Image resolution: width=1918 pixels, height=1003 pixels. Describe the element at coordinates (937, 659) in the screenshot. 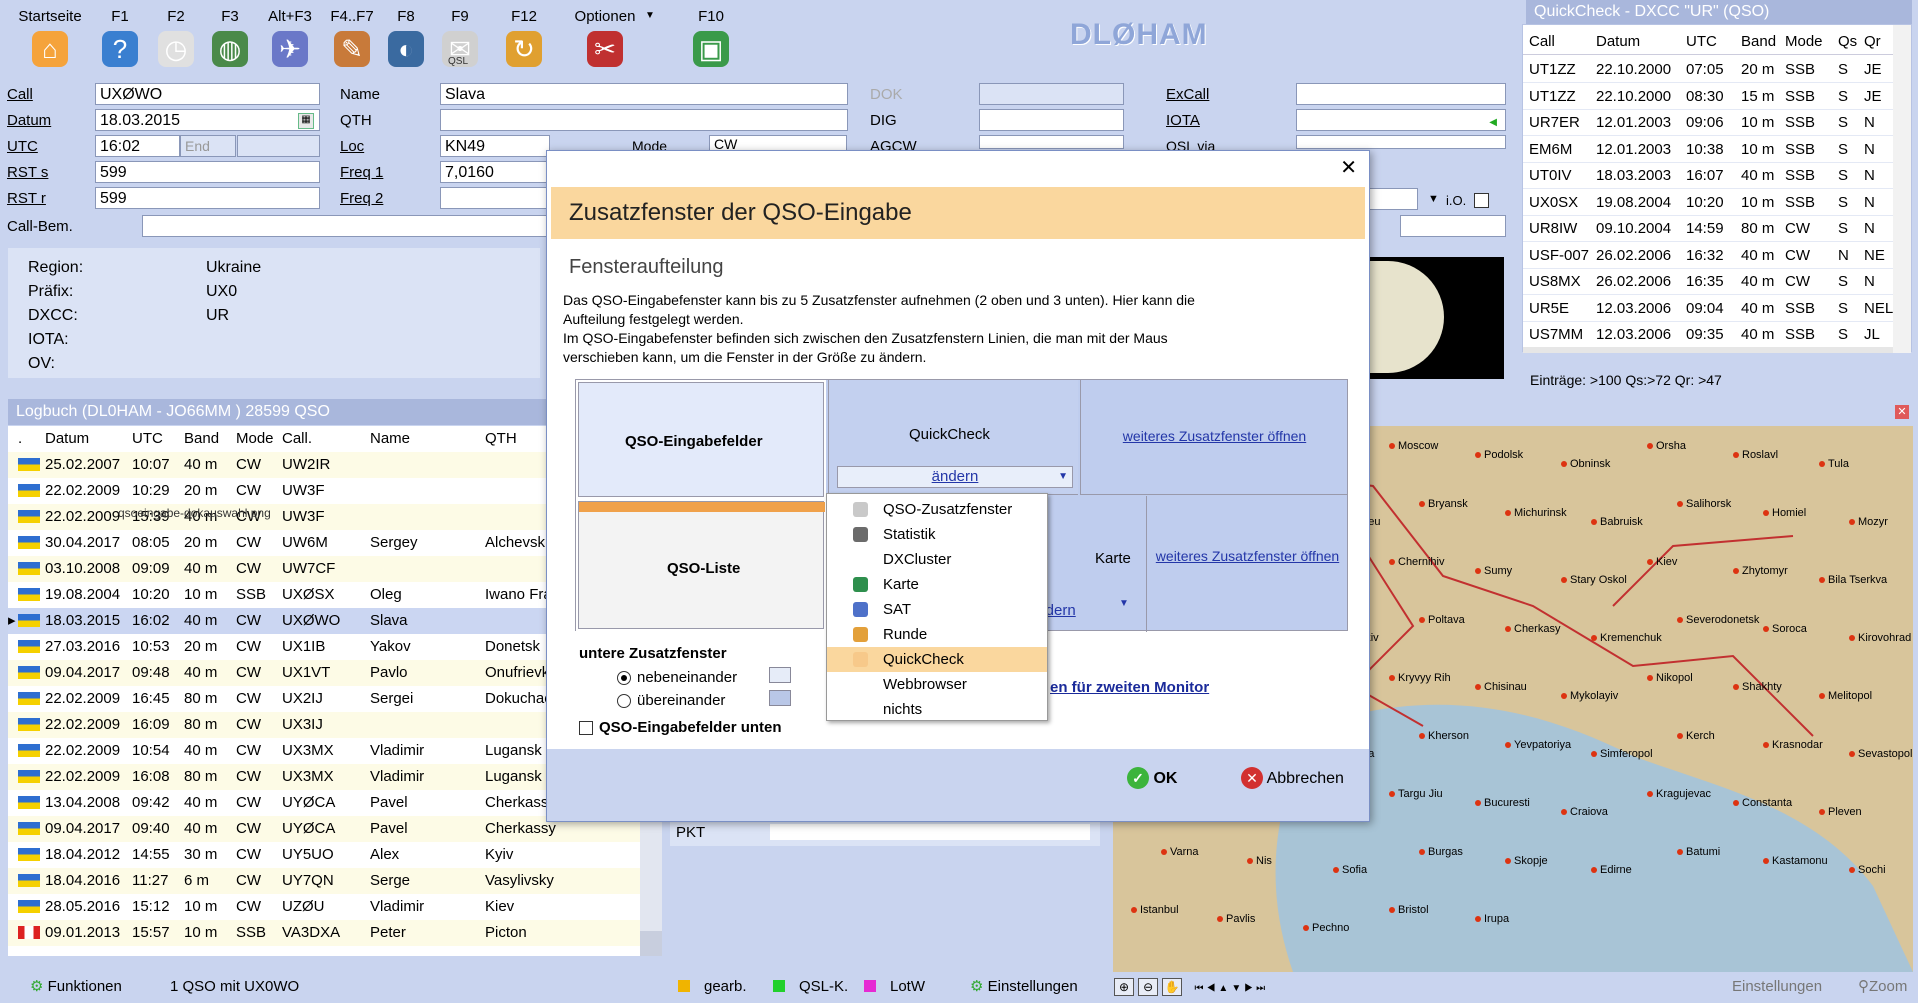

I see `menu-item-quickcheck: QuickCheck` at that location.